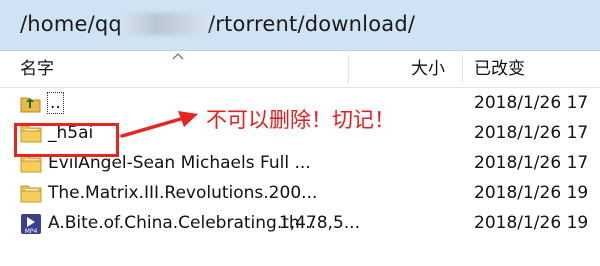 The width and height of the screenshot is (600, 266). I want to click on svg-text: MP4, so click(31, 231).